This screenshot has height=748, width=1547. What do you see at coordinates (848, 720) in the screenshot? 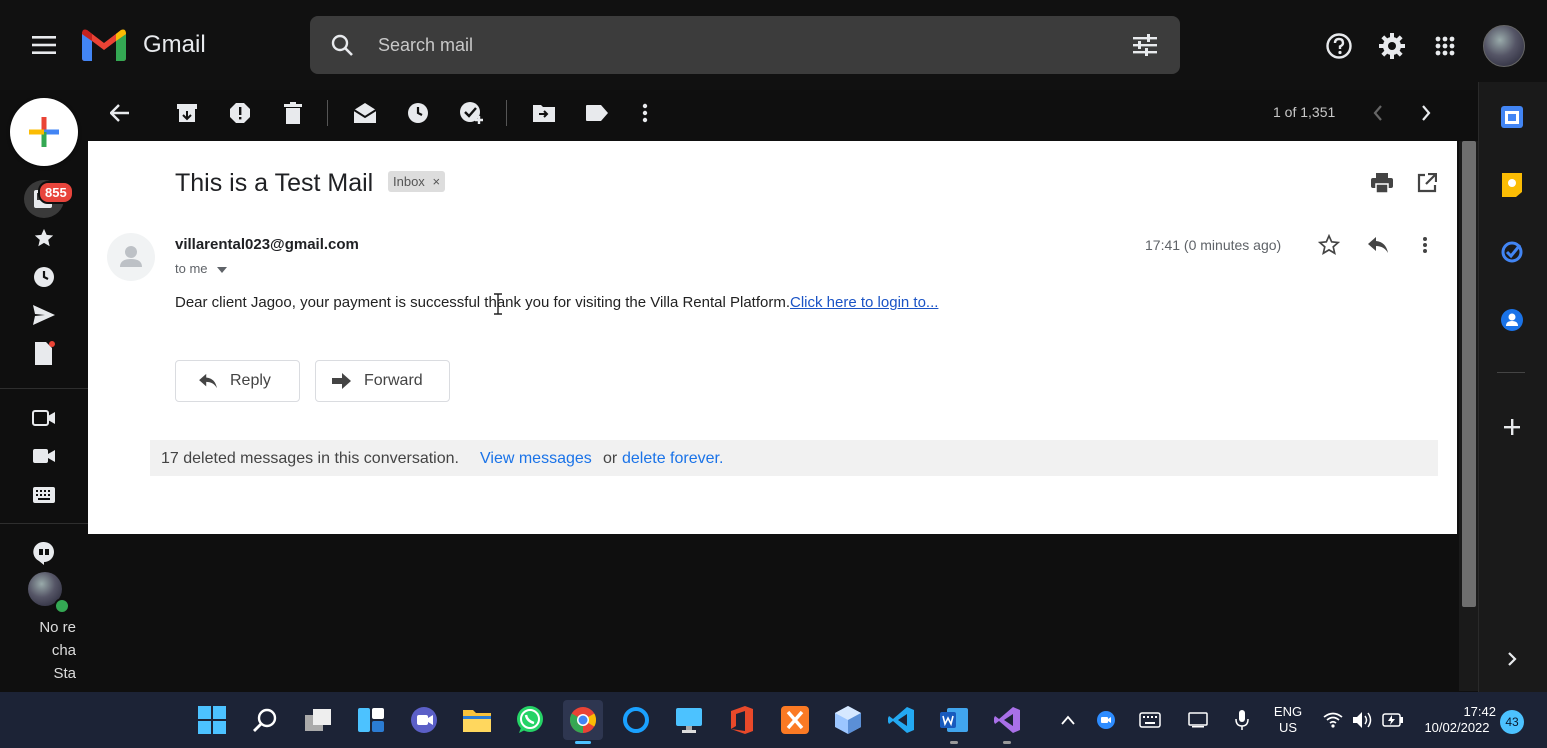
I see `virtualbox-cube-icon` at bounding box center [848, 720].